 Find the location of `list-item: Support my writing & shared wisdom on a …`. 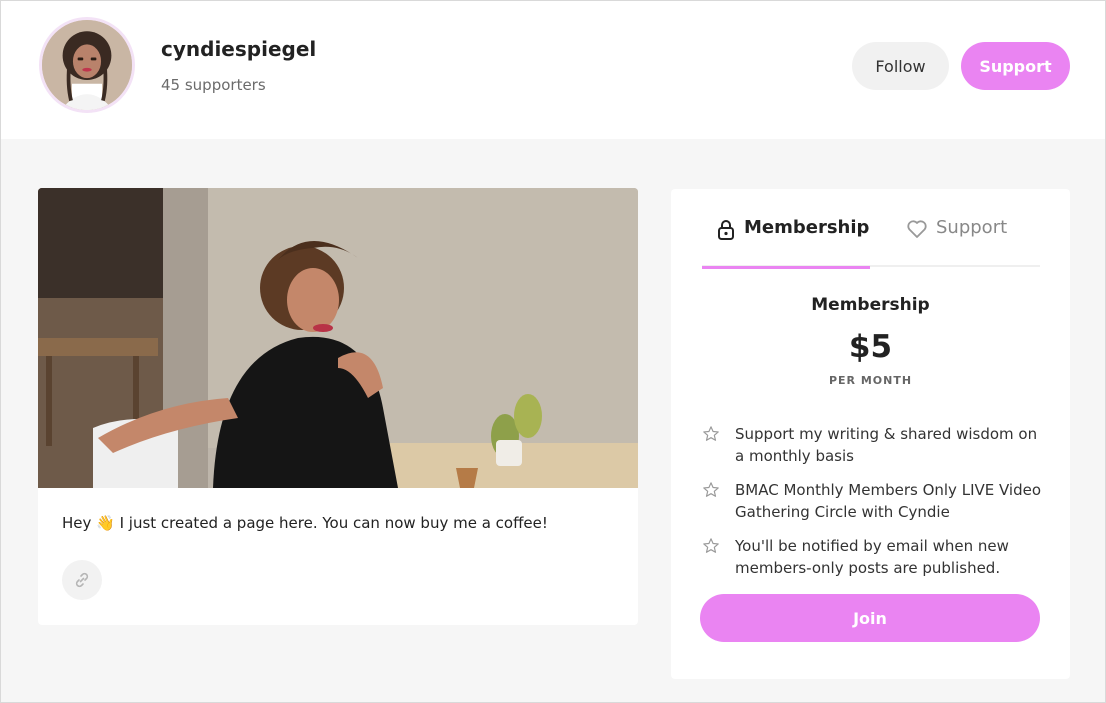

list-item: Support my writing & shared wisdom on a … is located at coordinates (873, 445).